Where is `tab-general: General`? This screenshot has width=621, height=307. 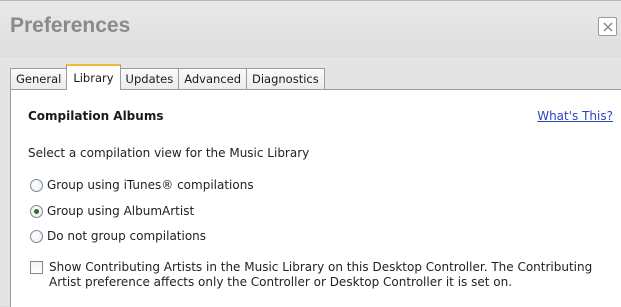
tab-general: General is located at coordinates (39, 78).